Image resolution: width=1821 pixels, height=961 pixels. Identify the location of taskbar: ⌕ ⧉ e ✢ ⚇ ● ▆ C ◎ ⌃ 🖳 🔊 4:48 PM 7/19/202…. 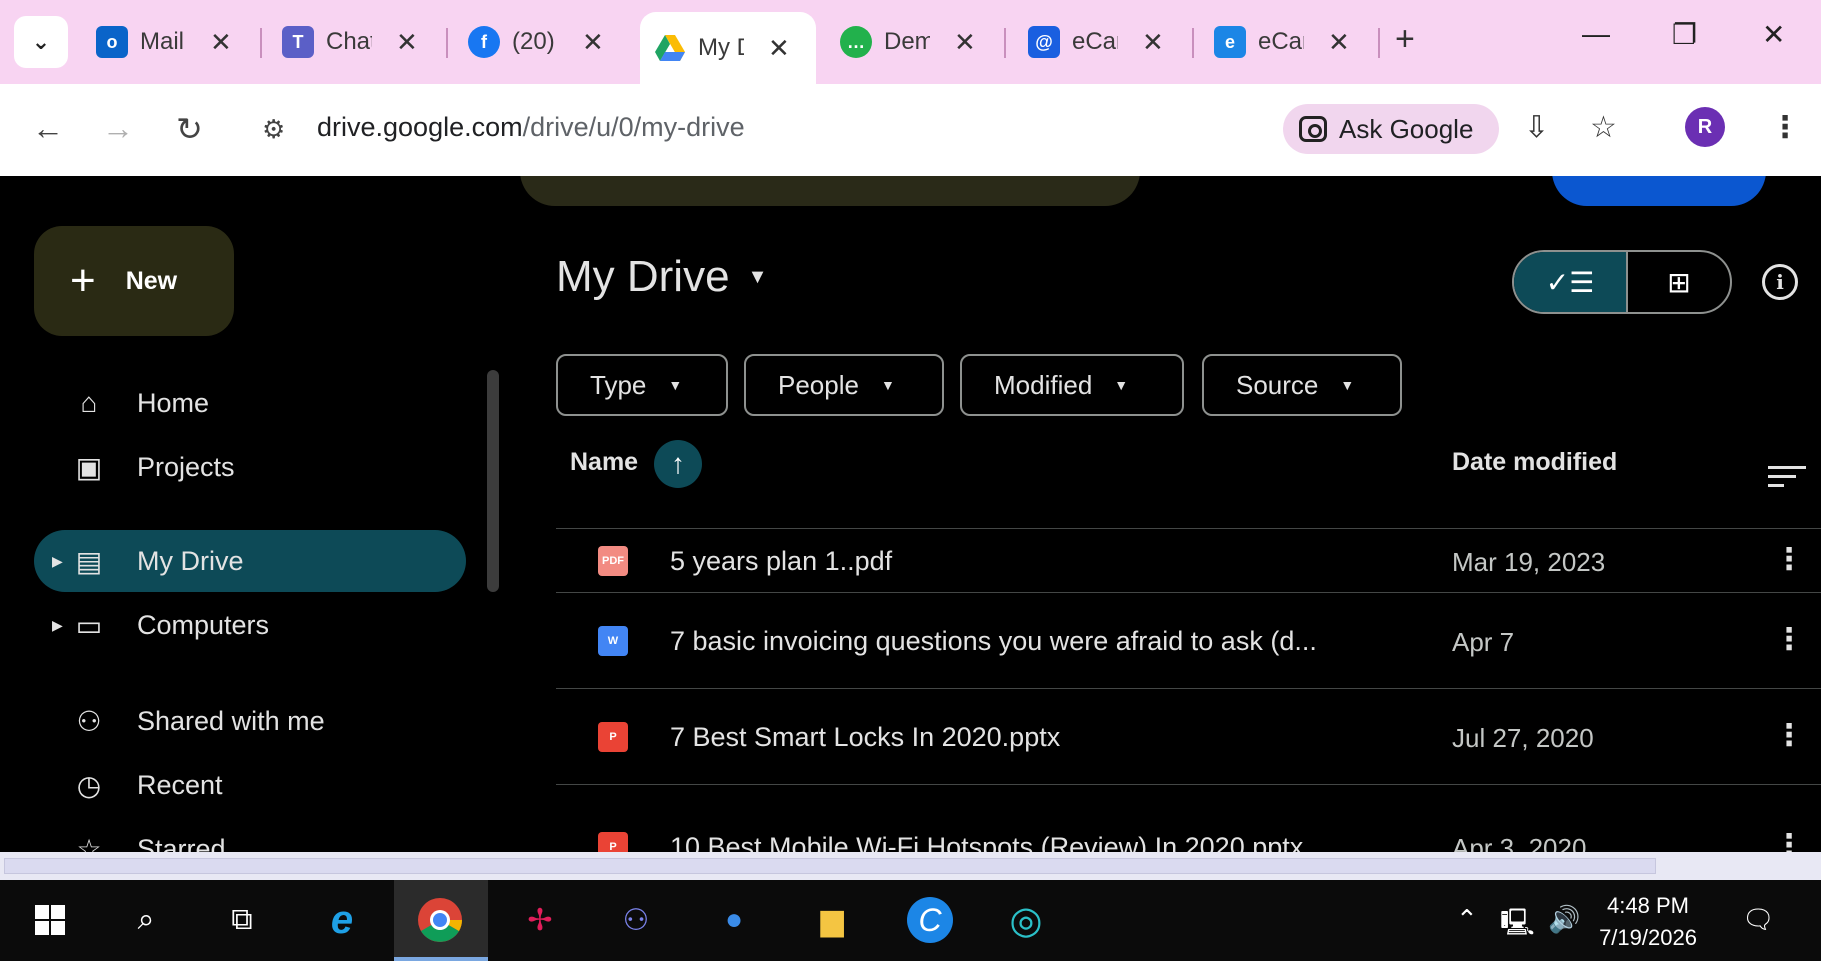
(910, 920).